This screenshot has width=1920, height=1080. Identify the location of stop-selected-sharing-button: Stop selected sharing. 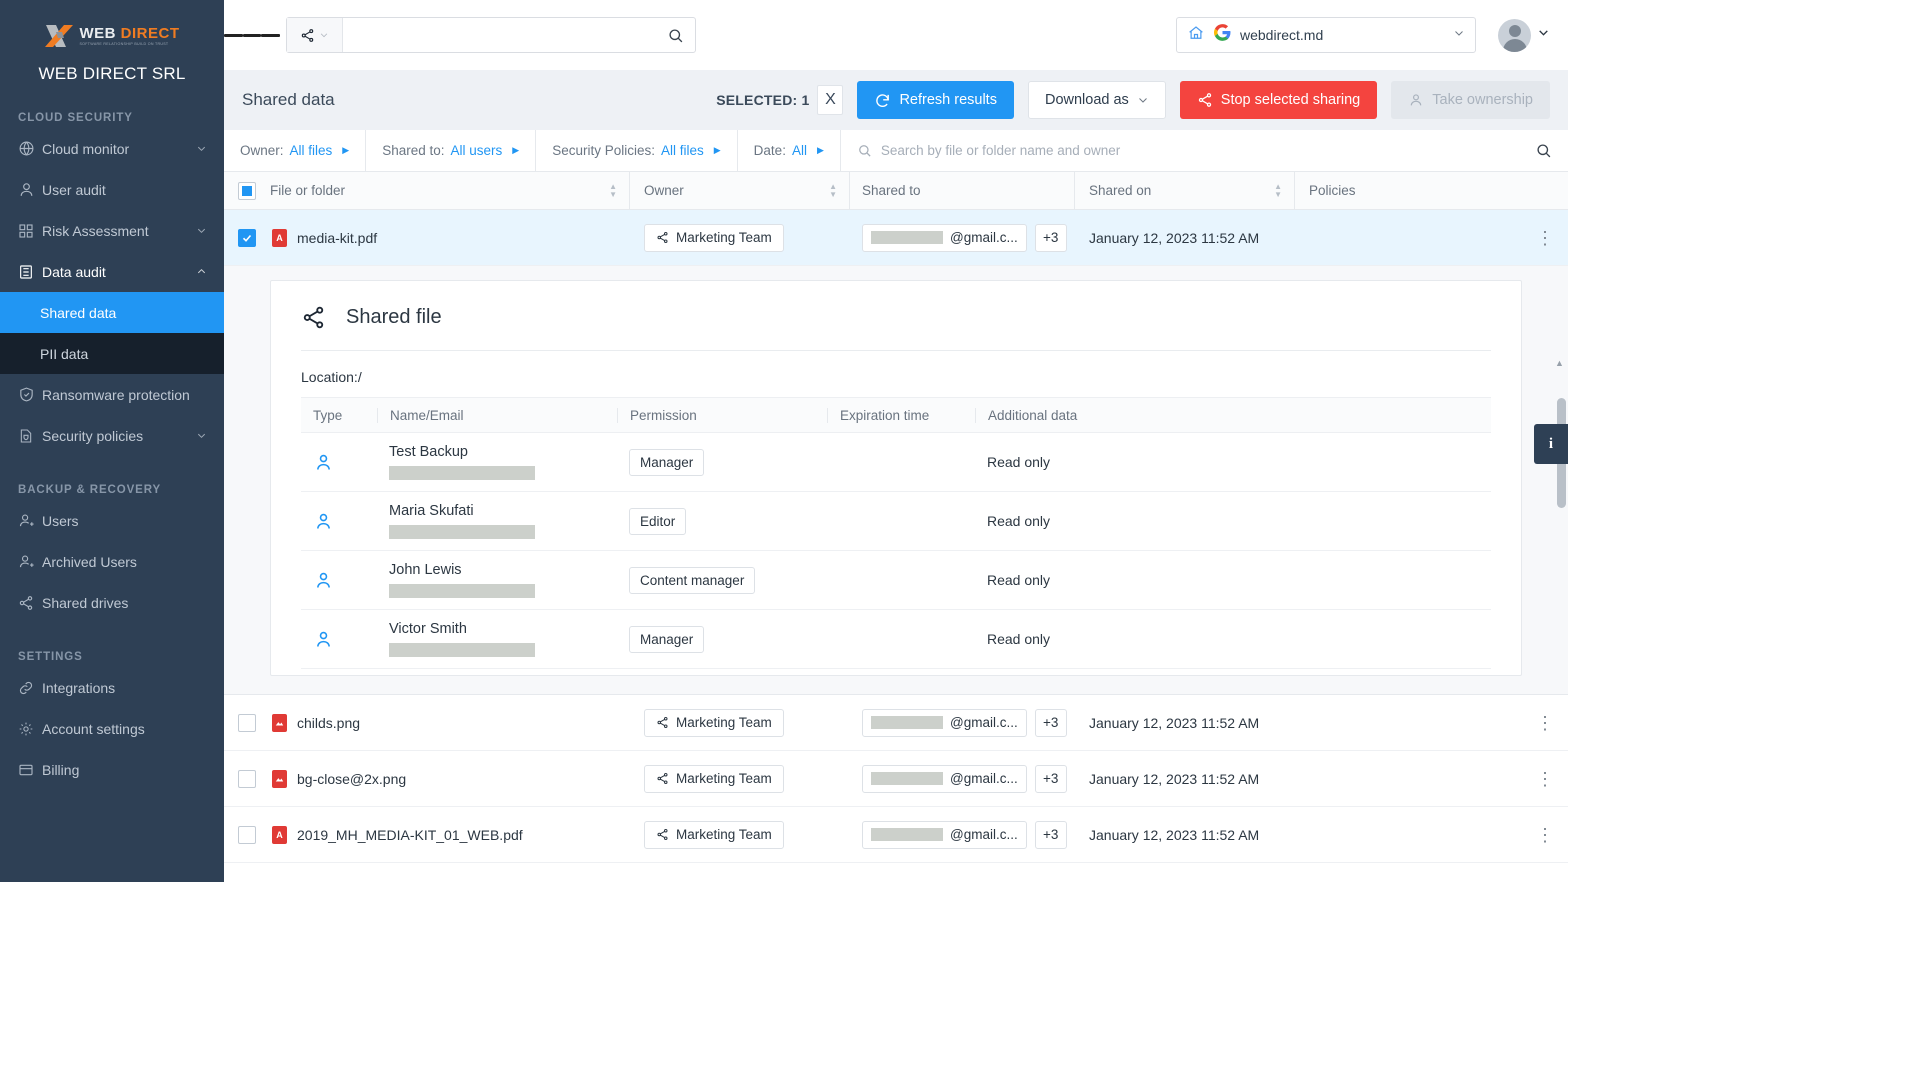
(1278, 100).